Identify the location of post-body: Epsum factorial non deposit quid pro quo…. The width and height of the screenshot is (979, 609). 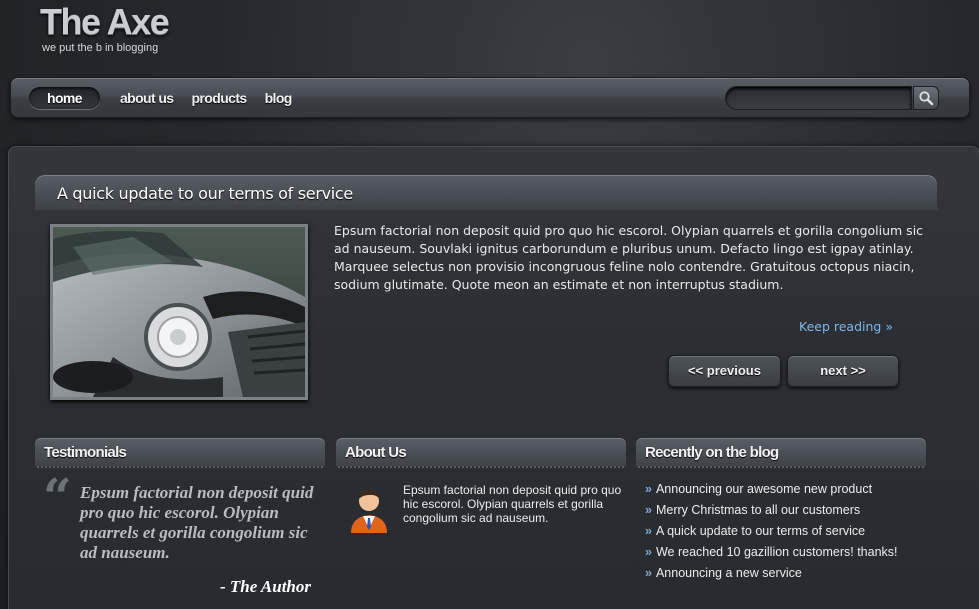
(629, 257).